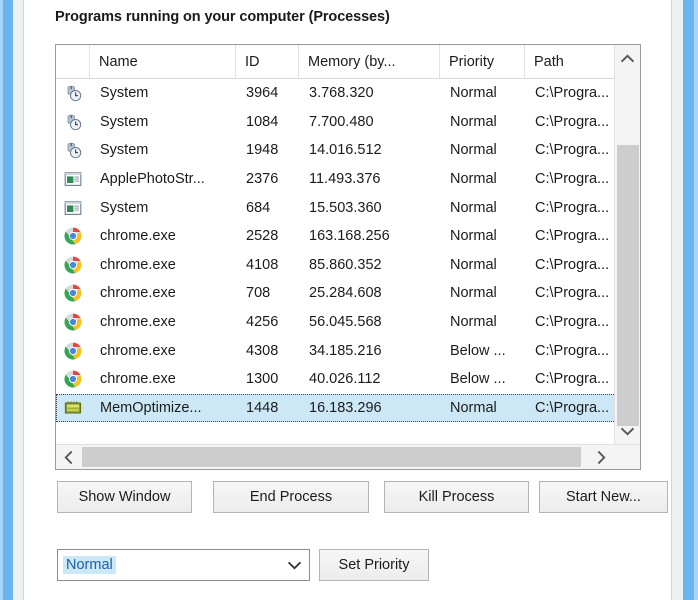 The height and width of the screenshot is (600, 698). Describe the element at coordinates (262, 121) in the screenshot. I see `cell-id: 1084` at that location.